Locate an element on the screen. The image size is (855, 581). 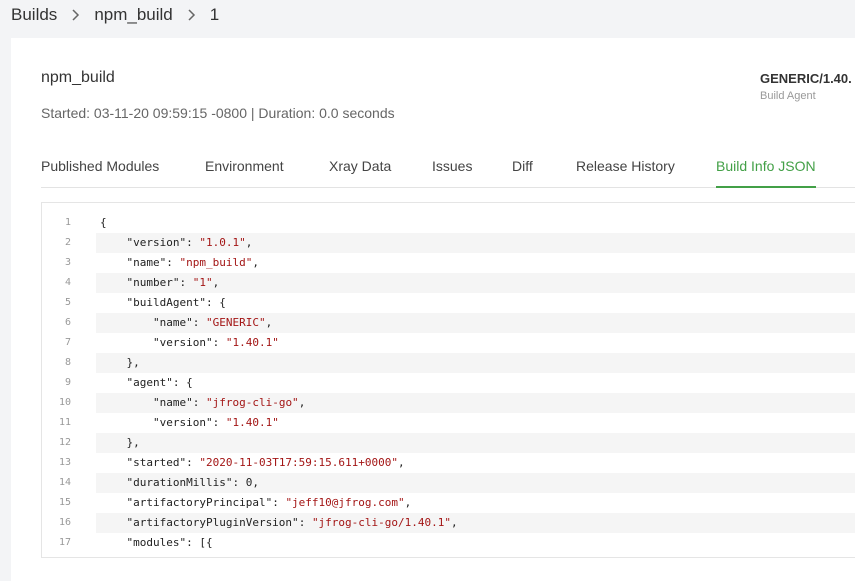
breadcrumb-build-number: 1 is located at coordinates (214, 14).